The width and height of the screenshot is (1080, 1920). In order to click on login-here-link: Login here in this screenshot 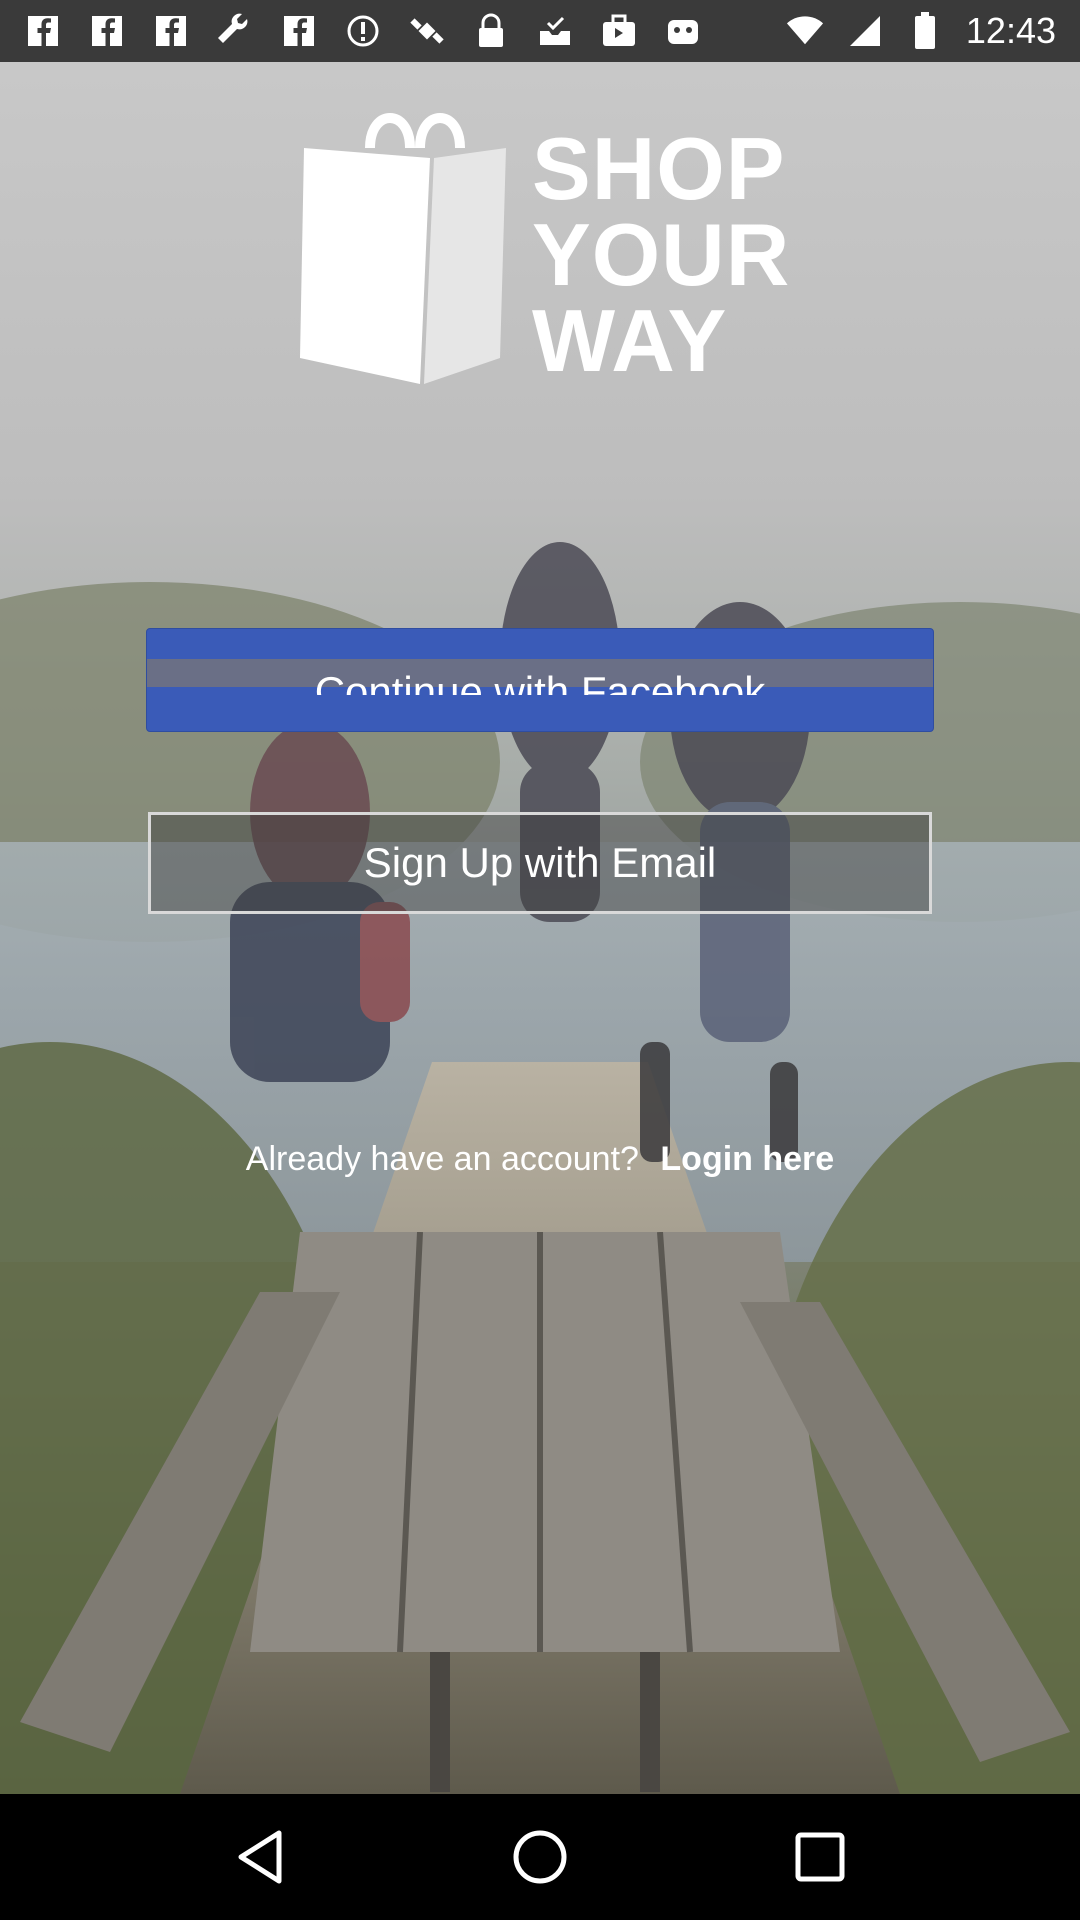, I will do `click(747, 1159)`.